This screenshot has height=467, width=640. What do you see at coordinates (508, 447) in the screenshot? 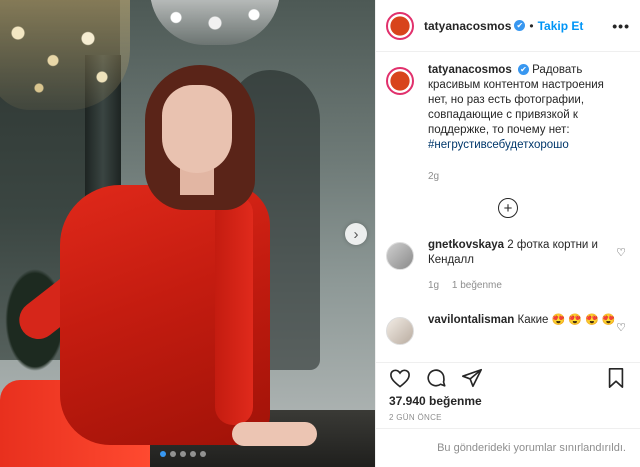
I see `comments-limited-notice: Bu gönderideki yorumlar sınırlandırıldı.` at bounding box center [508, 447].